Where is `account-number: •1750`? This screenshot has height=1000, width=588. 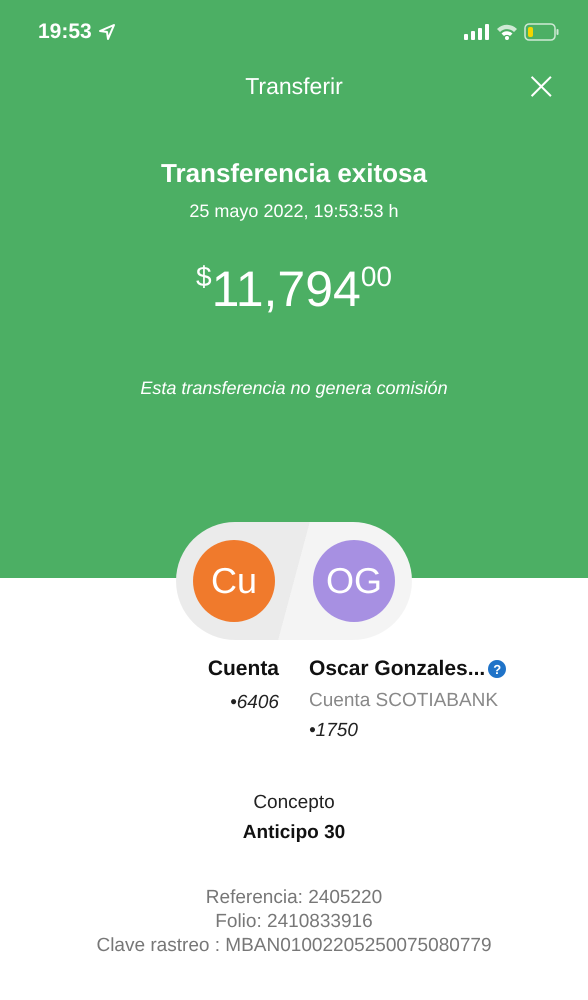 account-number: •1750 is located at coordinates (333, 731).